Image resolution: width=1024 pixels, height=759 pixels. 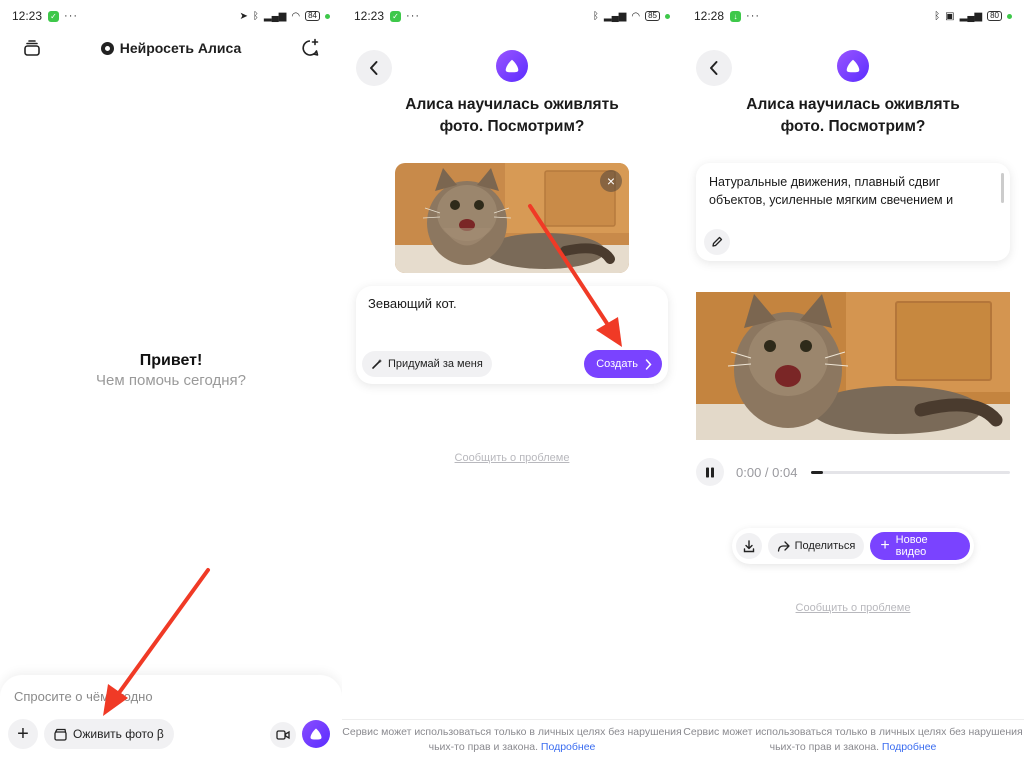 I want to click on edit-description-button, so click(x=717, y=242).